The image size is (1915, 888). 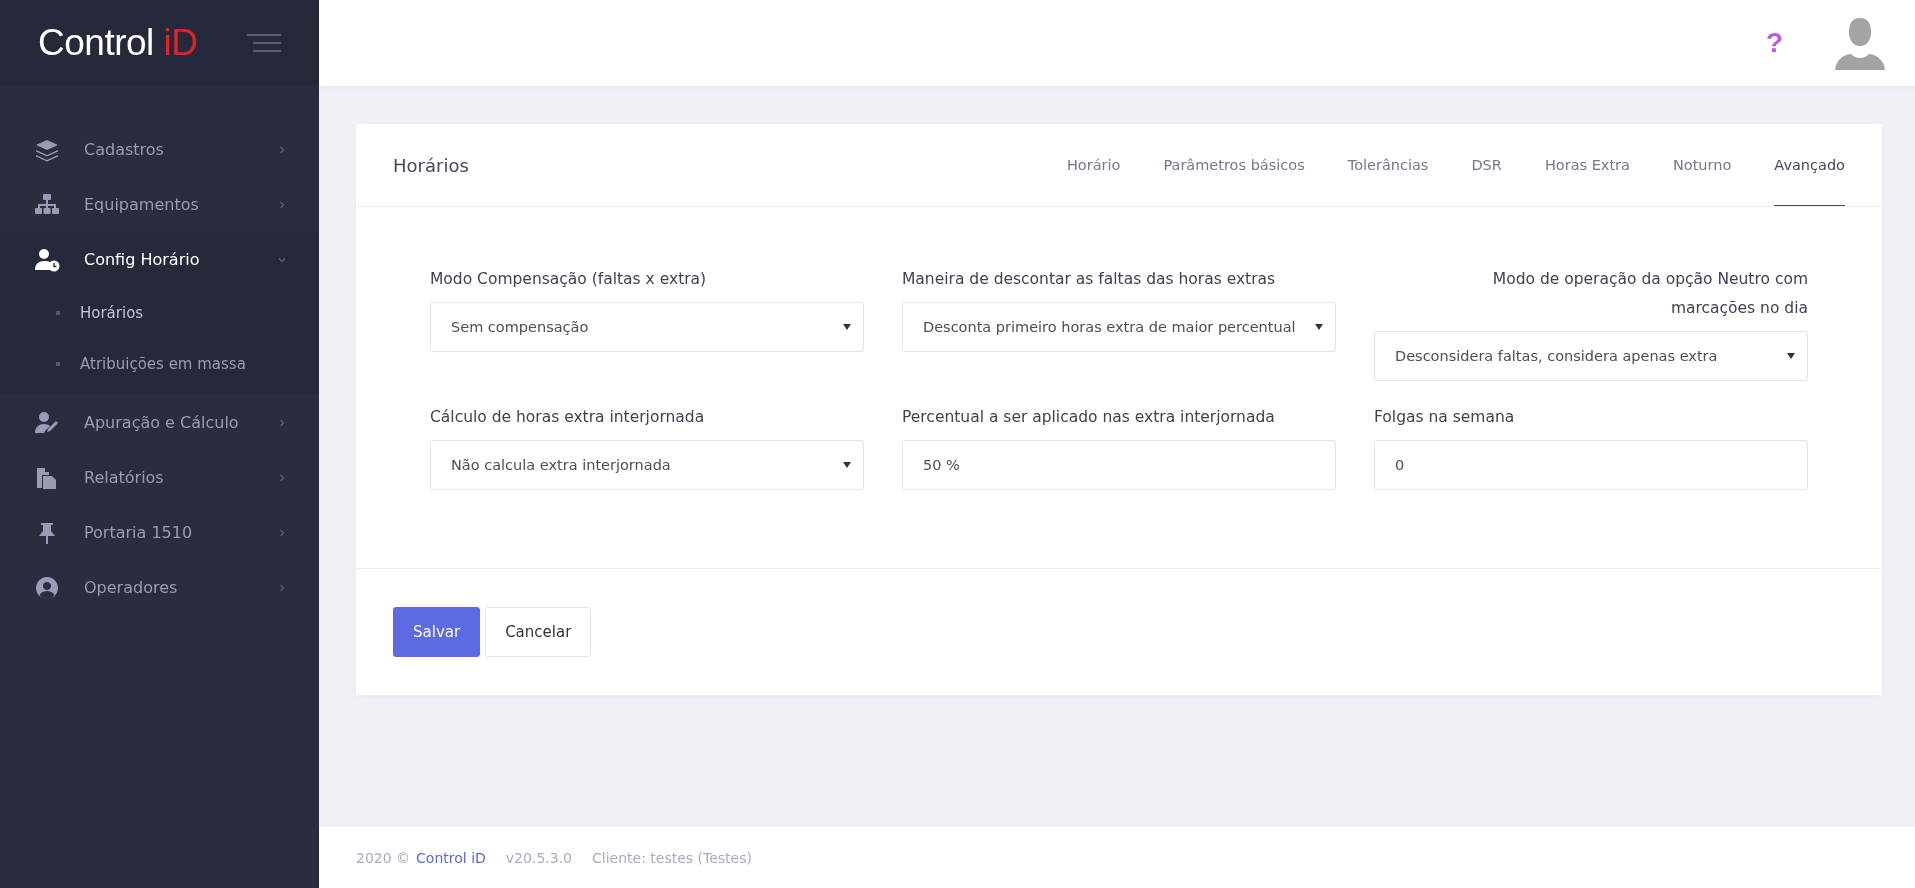 I want to click on user-pen-icon, so click(x=47, y=422).